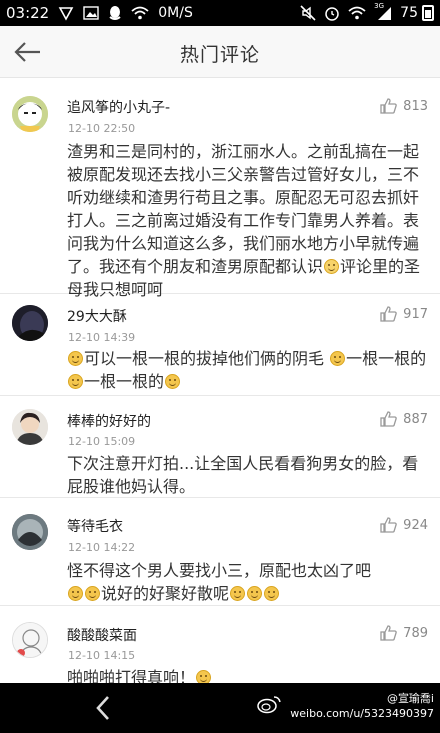 This screenshot has height=733, width=440. Describe the element at coordinates (409, 13) in the screenshot. I see `battery-level: 75` at that location.